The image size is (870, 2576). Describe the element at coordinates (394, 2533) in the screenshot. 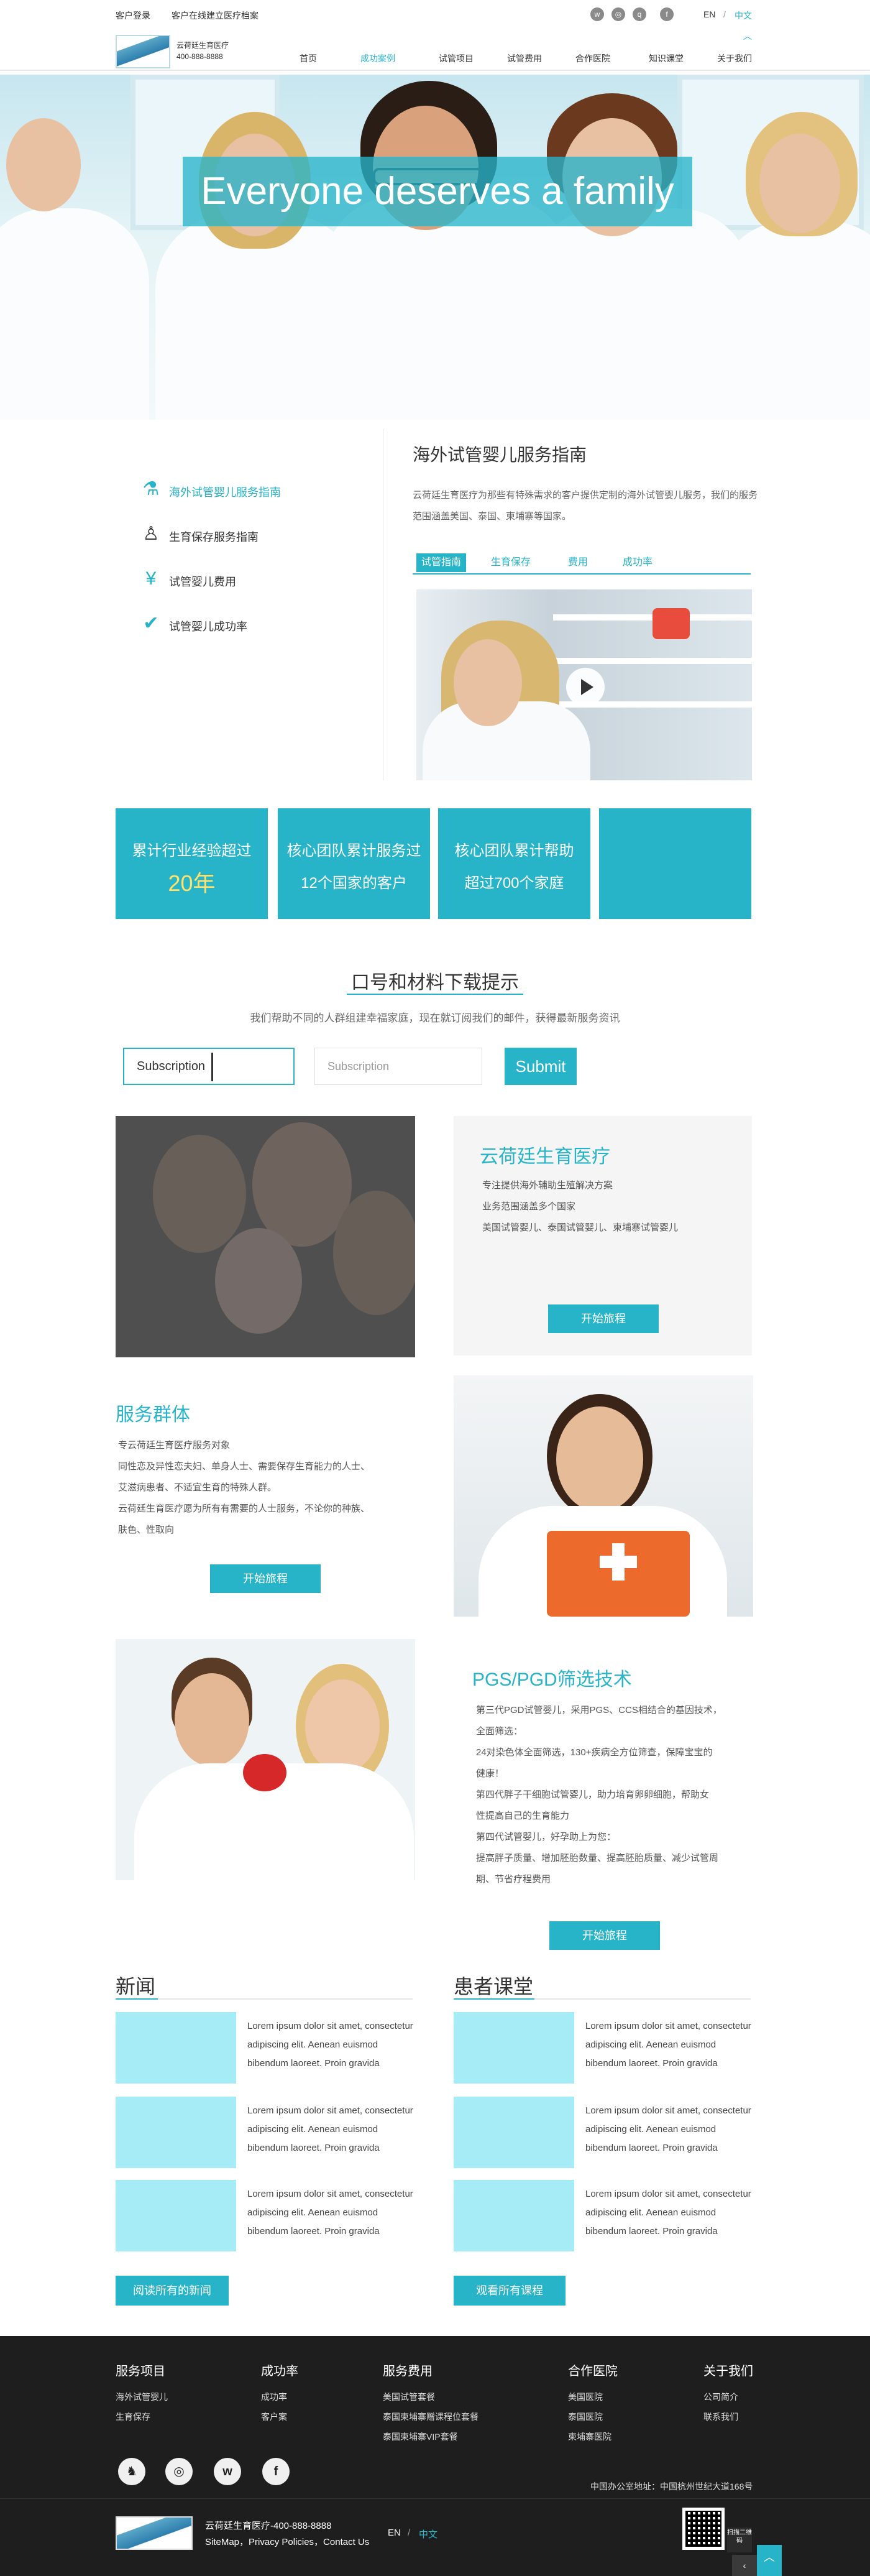

I see `footer-lang-en: EN` at that location.